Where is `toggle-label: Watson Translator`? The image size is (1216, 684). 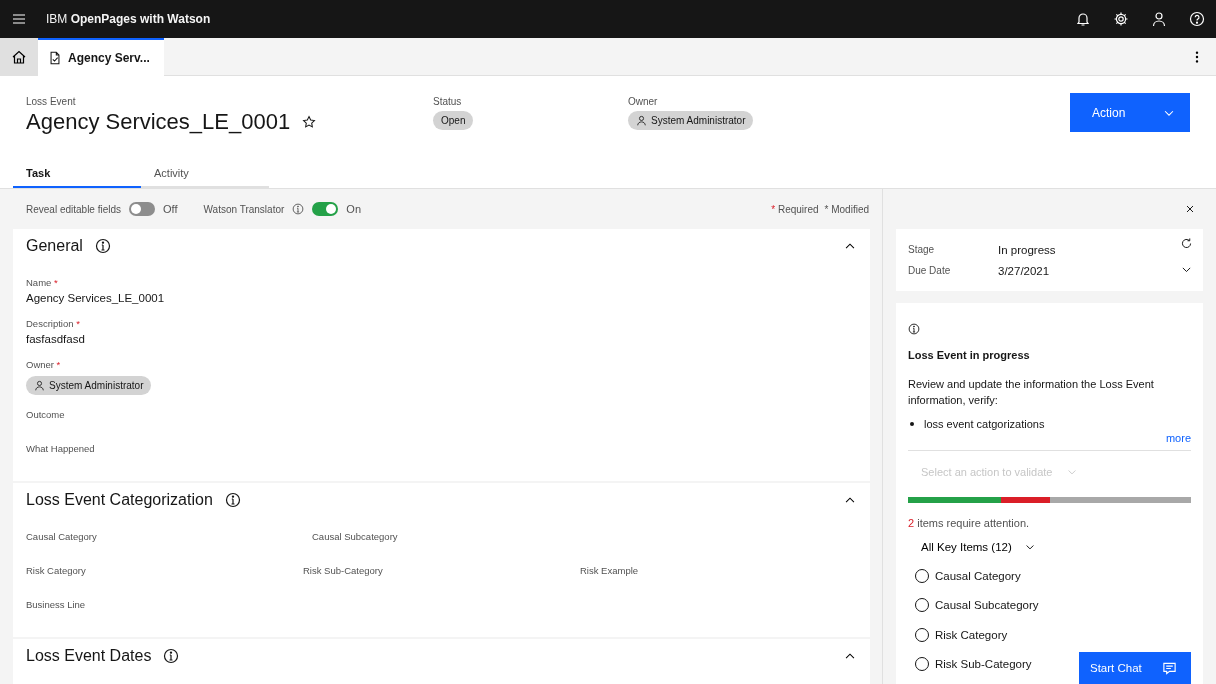
toggle-label: Watson Translator is located at coordinates (244, 209).